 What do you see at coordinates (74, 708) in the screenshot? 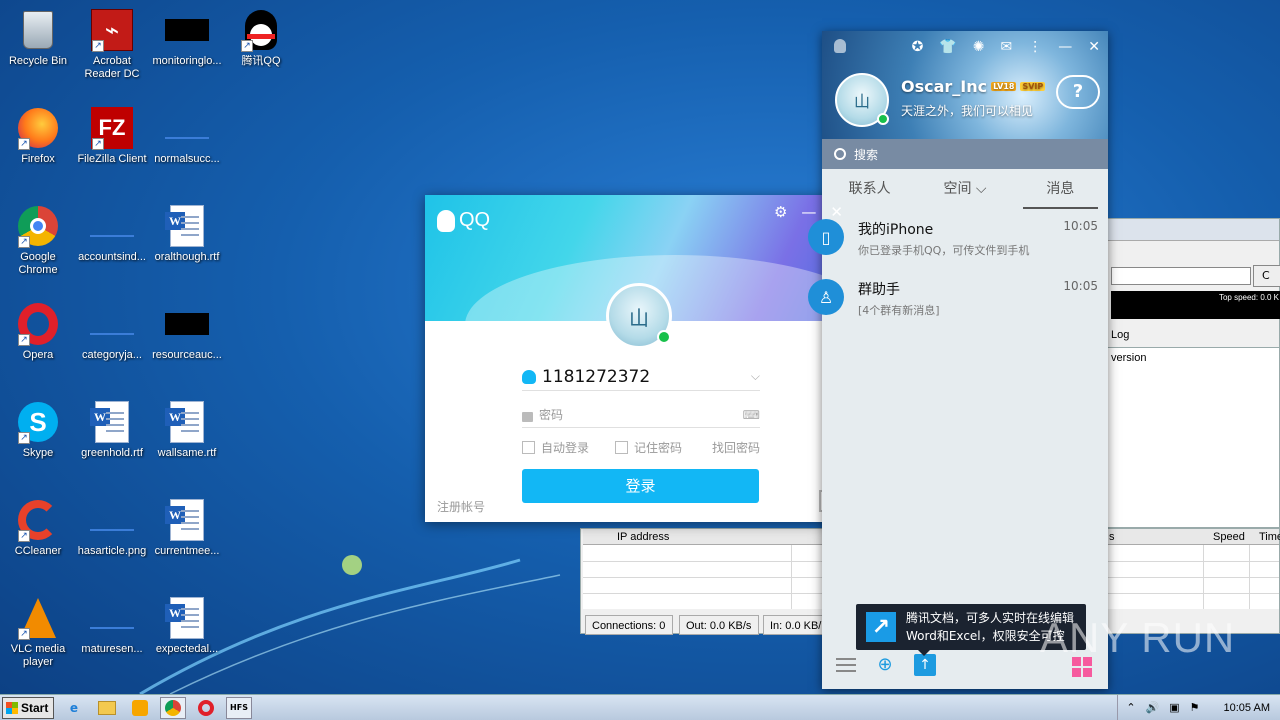
I see `internet-explorer-icon: e` at bounding box center [74, 708].